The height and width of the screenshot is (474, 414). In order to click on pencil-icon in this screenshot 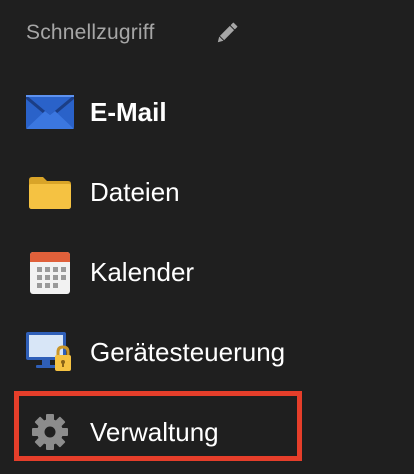, I will do `click(227, 32)`.